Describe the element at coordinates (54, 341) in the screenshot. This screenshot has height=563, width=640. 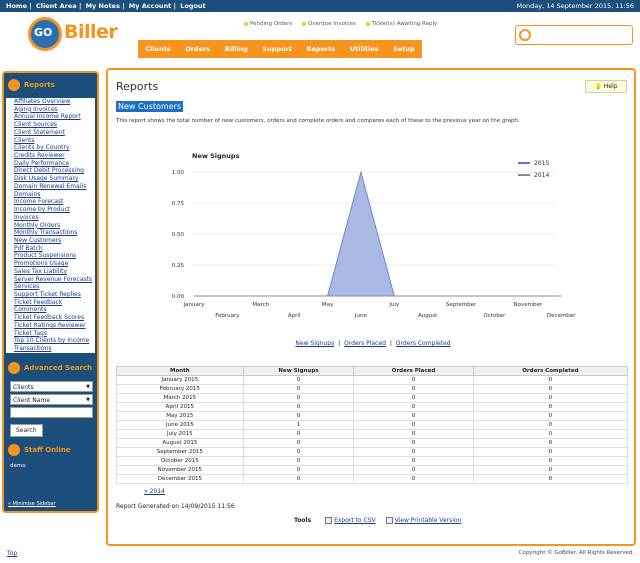
I see `report-link: Top 10 Clients by Income` at that location.